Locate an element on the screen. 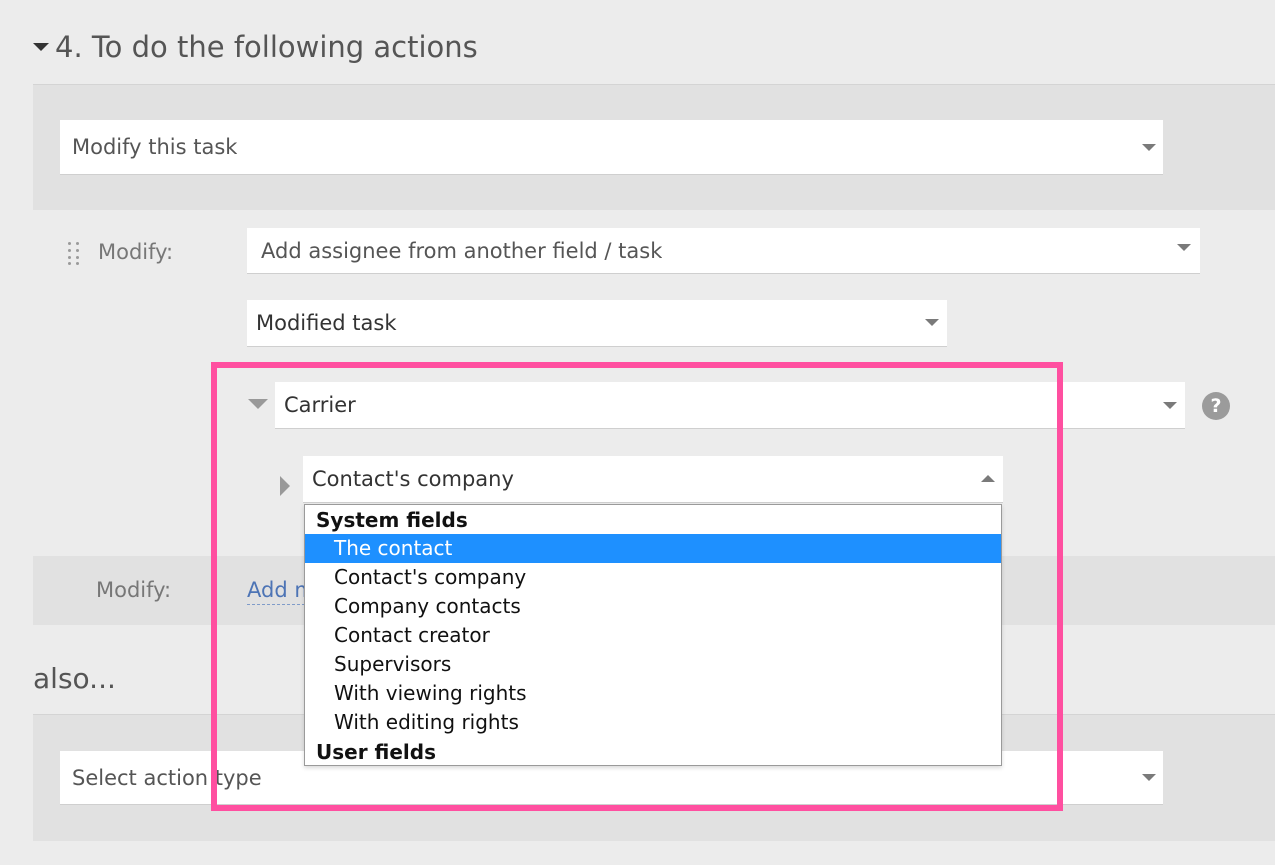 The width and height of the screenshot is (1275, 865). modify-type-value: Add assignee from another field / task is located at coordinates (462, 250).